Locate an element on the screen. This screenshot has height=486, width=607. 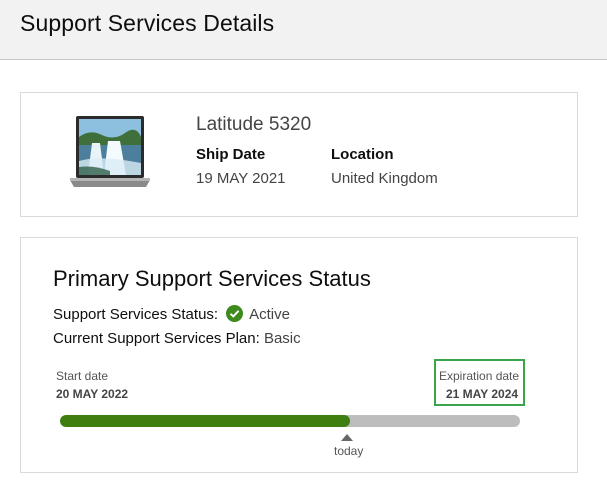
start-date-label: Start date is located at coordinates (82, 376).